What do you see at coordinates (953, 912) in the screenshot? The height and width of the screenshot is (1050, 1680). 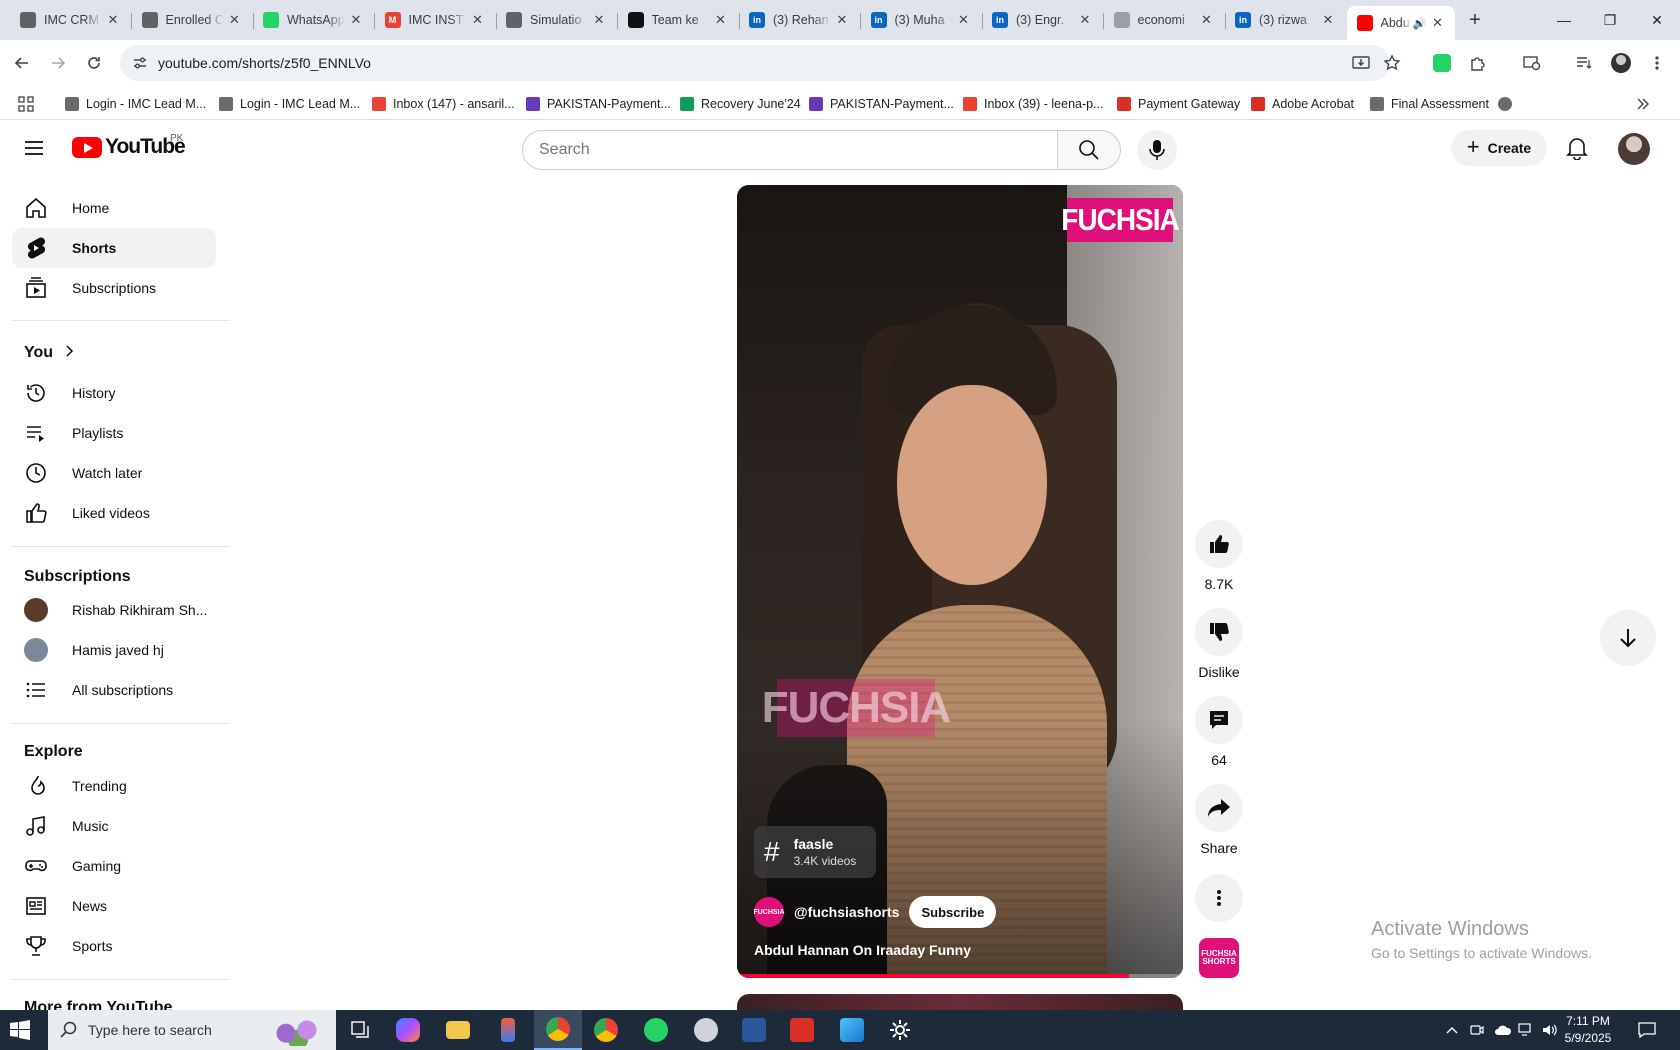 I see `subscribe-button: Subscribe` at bounding box center [953, 912].